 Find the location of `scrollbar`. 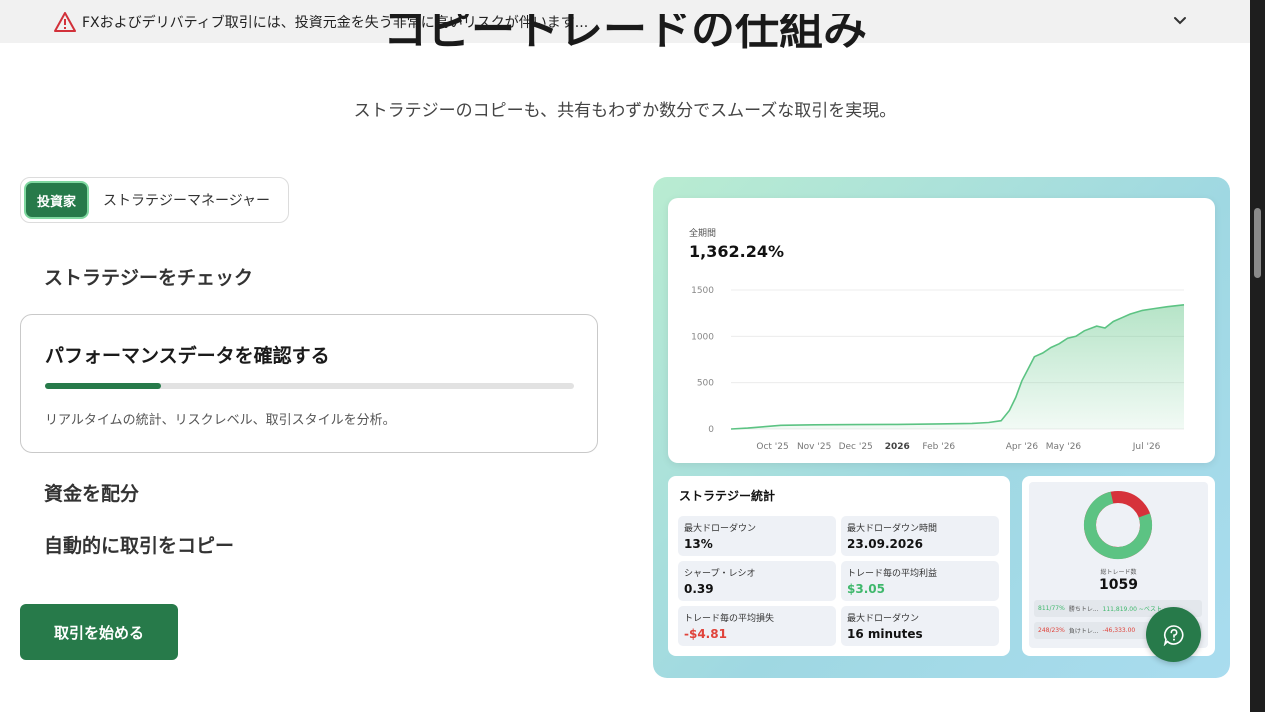

scrollbar is located at coordinates (1257, 356).